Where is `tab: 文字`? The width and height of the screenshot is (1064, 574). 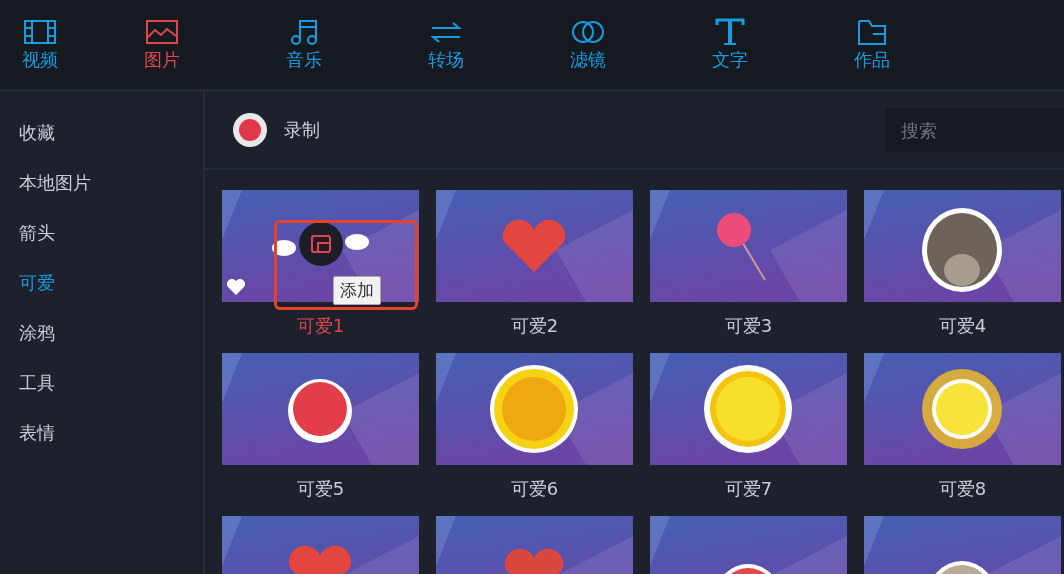
tab: 文字 is located at coordinates (730, 44).